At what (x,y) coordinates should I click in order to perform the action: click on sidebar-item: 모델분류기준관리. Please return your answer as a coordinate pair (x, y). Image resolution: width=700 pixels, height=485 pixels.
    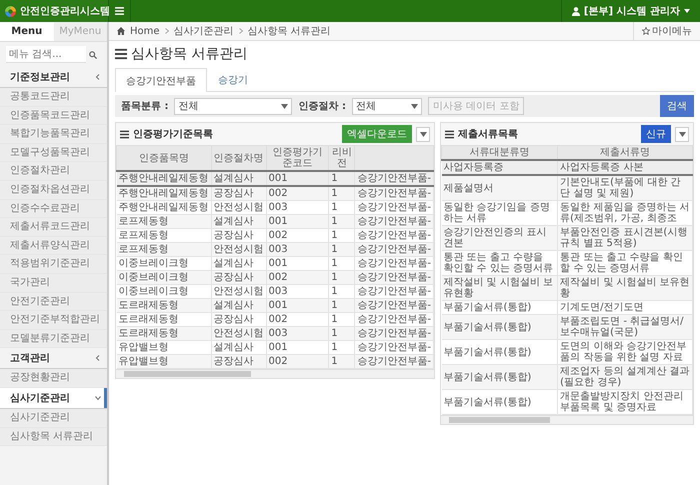
    Looking at the image, I should click on (53, 339).